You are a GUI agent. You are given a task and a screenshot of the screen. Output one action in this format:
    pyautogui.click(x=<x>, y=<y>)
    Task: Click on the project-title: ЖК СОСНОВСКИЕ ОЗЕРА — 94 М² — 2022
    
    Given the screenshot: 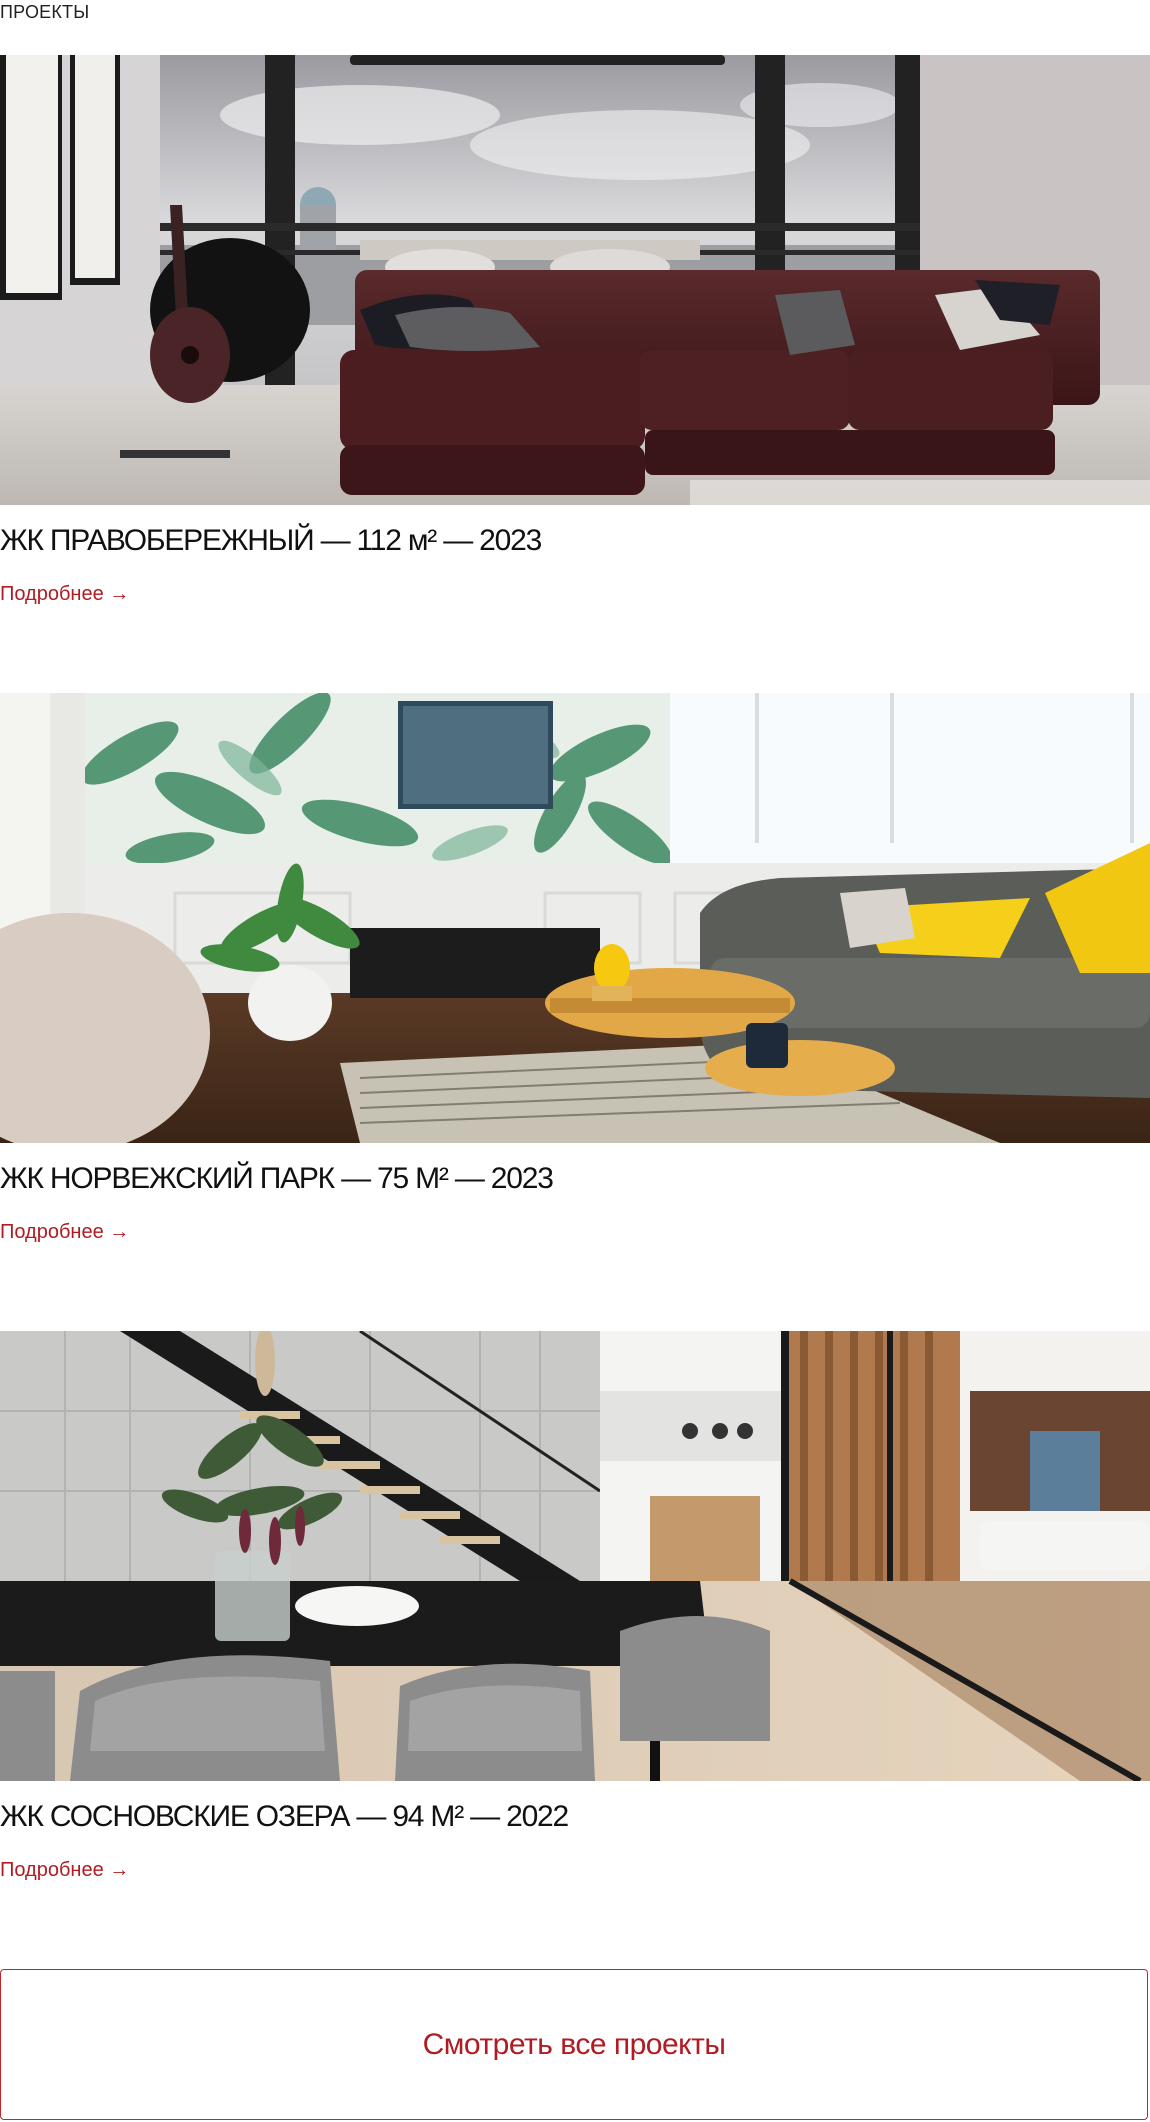 What is the action you would take?
    pyautogui.click(x=284, y=1816)
    